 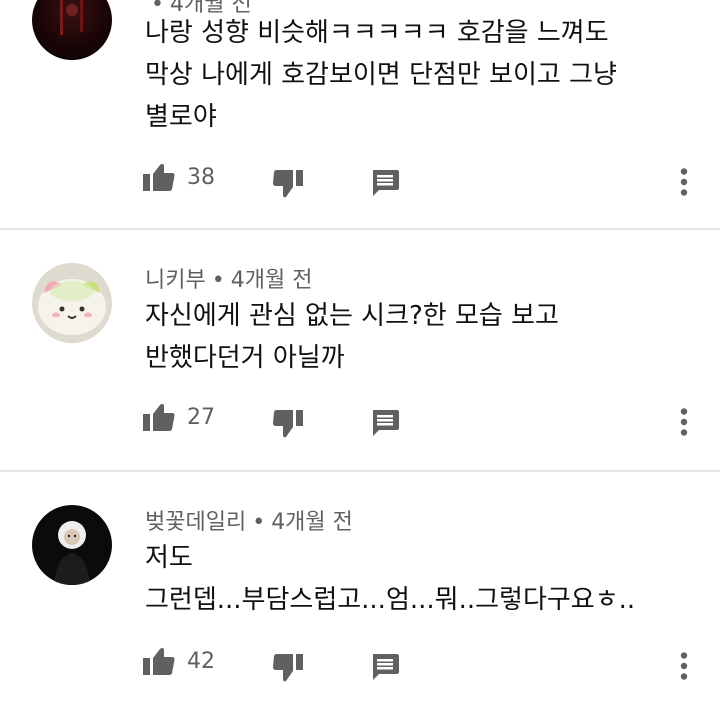 What do you see at coordinates (360, 180) in the screenshot?
I see `comment-actions: 38` at bounding box center [360, 180].